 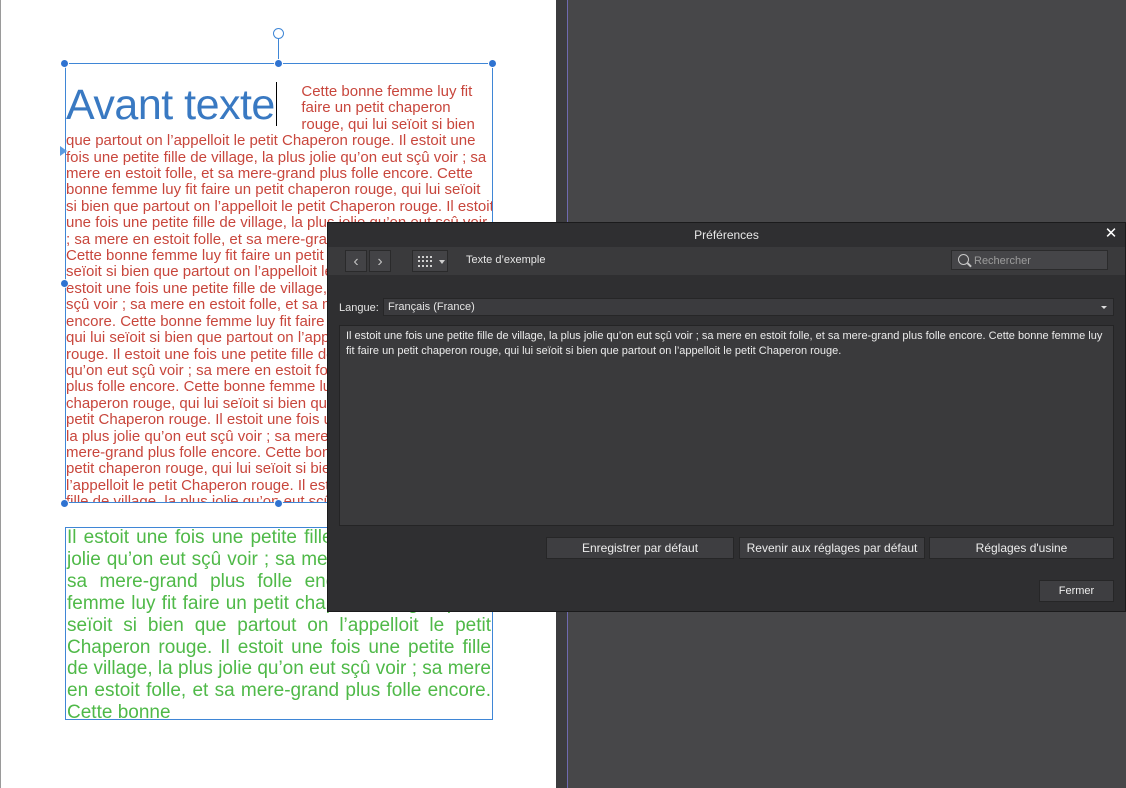 What do you see at coordinates (1076, 591) in the screenshot?
I see `close-button: Fermer` at bounding box center [1076, 591].